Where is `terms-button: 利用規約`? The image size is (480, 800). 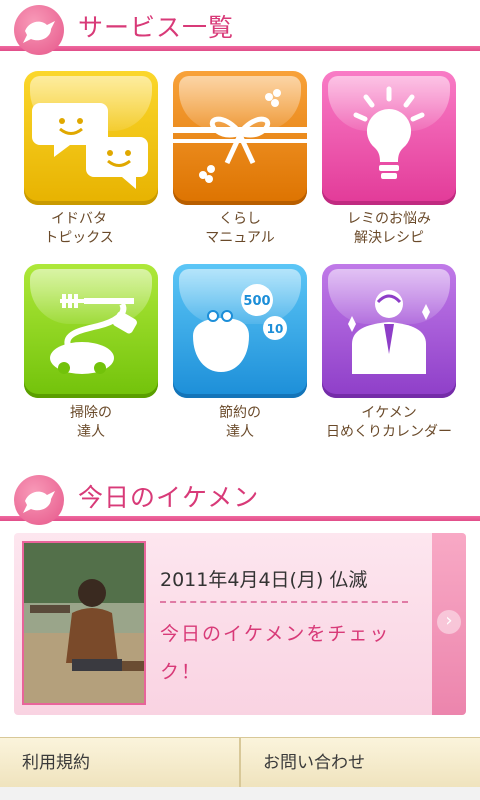 terms-button: 利用規約 is located at coordinates (119, 763).